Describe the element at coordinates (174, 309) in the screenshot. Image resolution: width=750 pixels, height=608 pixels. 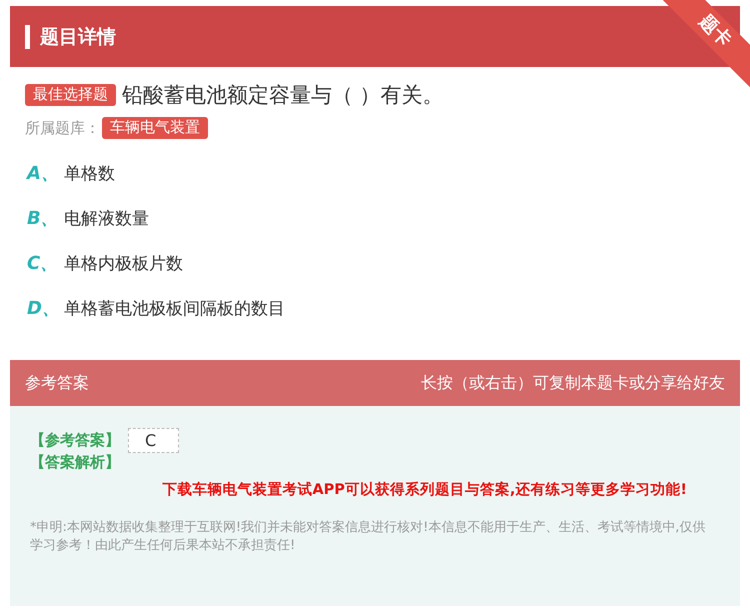
I see `option-text: 单格蓄电池极板间隔板的数目` at that location.